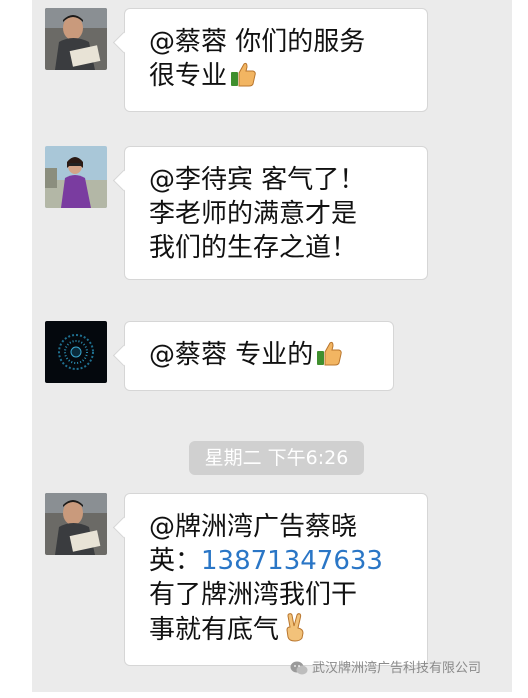 This screenshot has height=698, width=528. What do you see at coordinates (276, 458) in the screenshot?
I see `chat-timestamp: 星期二 下午6:26` at bounding box center [276, 458].